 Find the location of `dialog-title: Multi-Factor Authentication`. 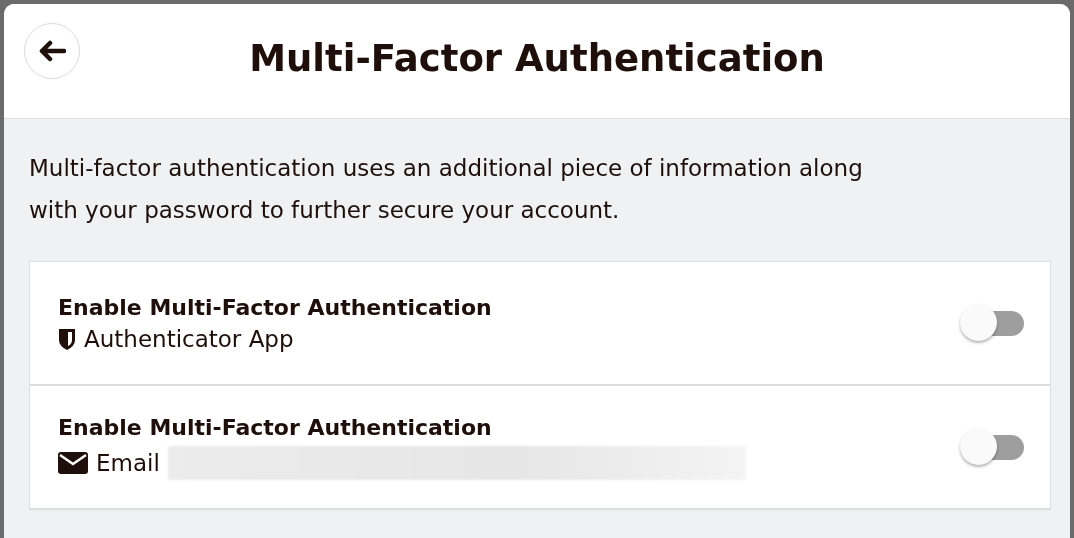

dialog-title: Multi-Factor Authentication is located at coordinates (537, 58).